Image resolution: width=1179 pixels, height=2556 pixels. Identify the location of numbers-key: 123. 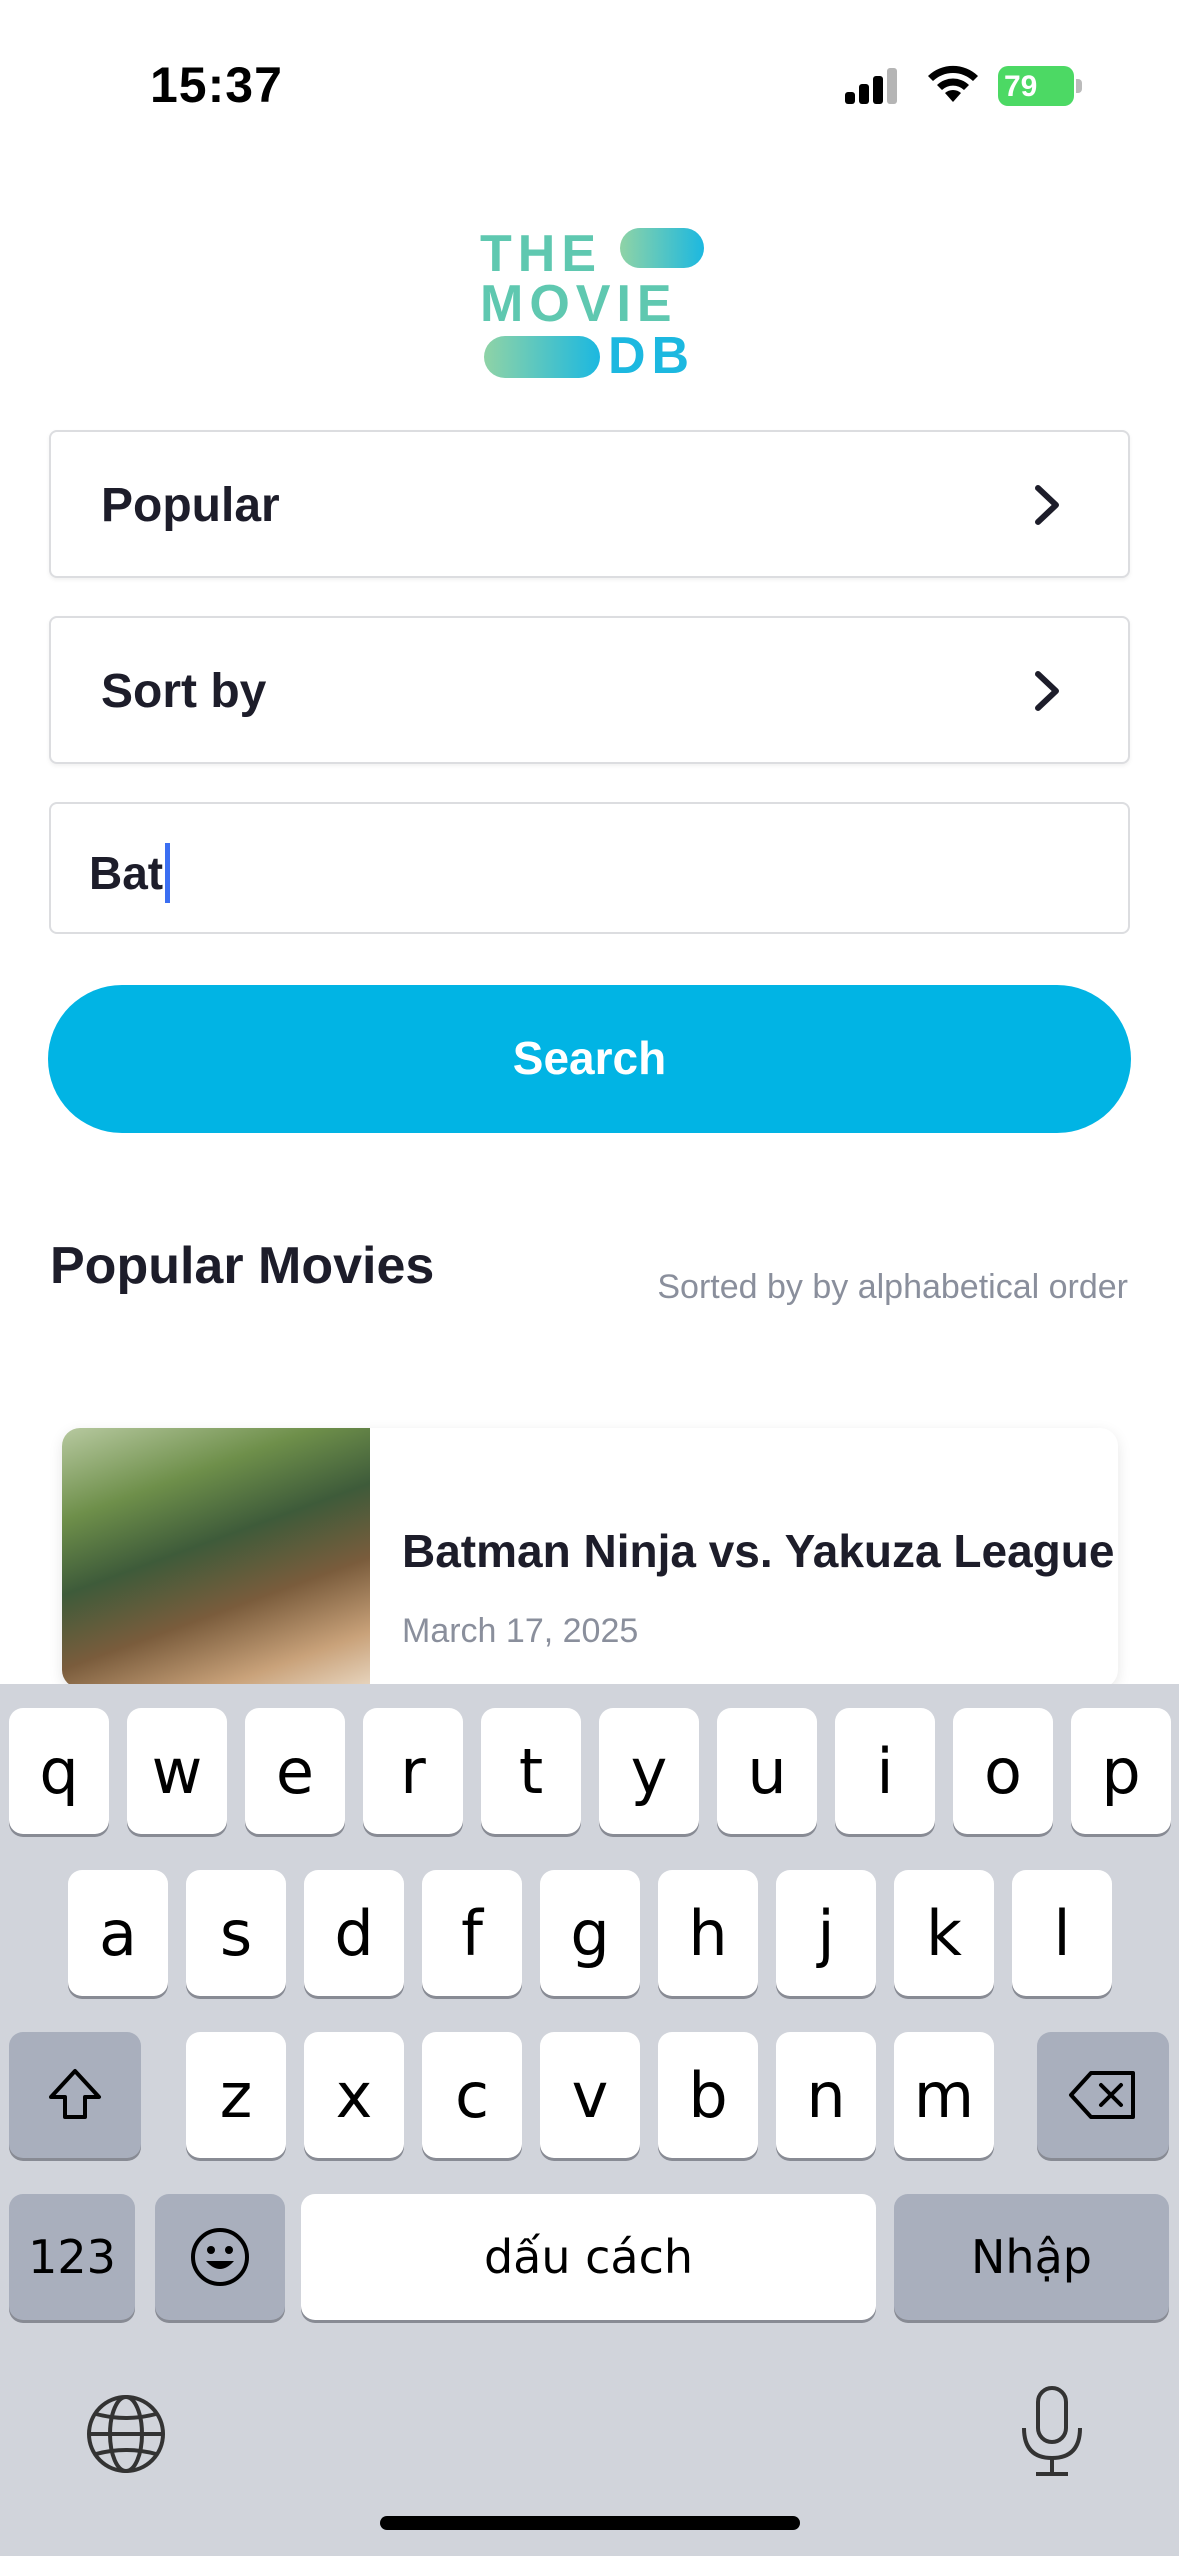
(72, 2257).